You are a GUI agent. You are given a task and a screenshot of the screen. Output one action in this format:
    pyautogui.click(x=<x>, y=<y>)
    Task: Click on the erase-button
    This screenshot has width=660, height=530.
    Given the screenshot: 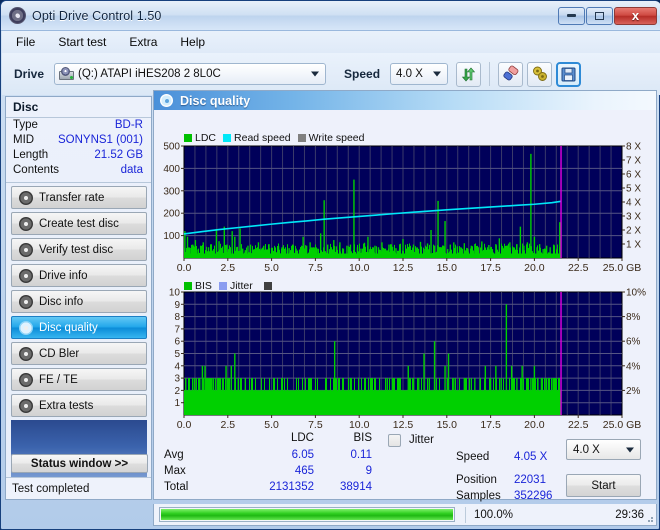 What is the action you would take?
    pyautogui.click(x=511, y=74)
    